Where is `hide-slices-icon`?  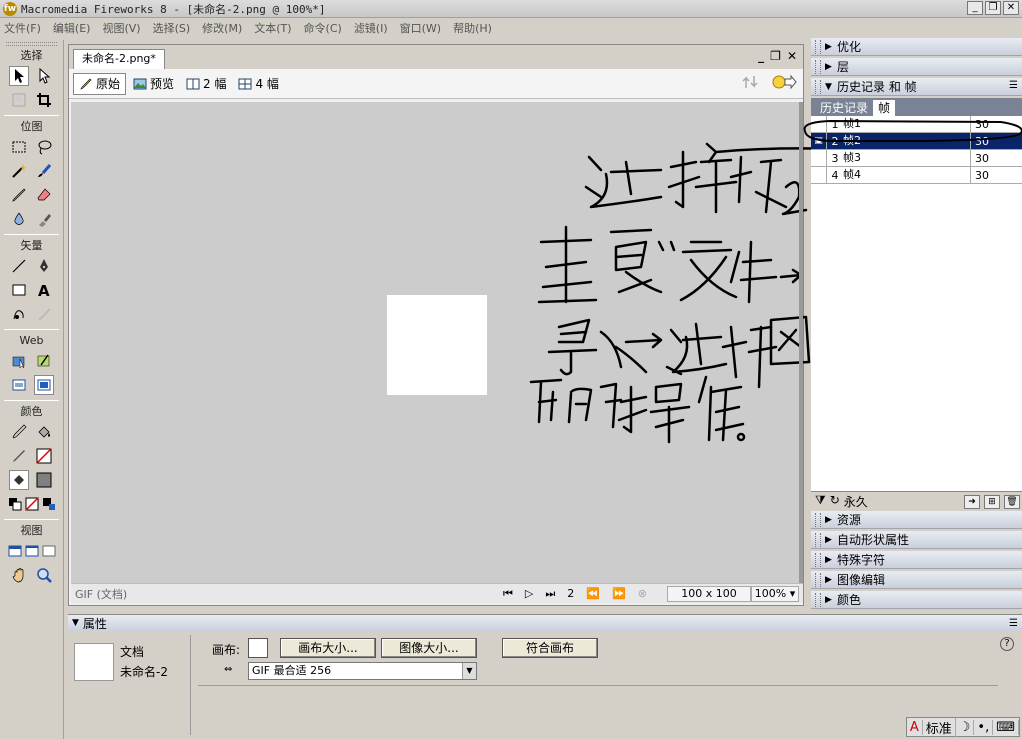
hide-slices-icon is located at coordinates (19, 385).